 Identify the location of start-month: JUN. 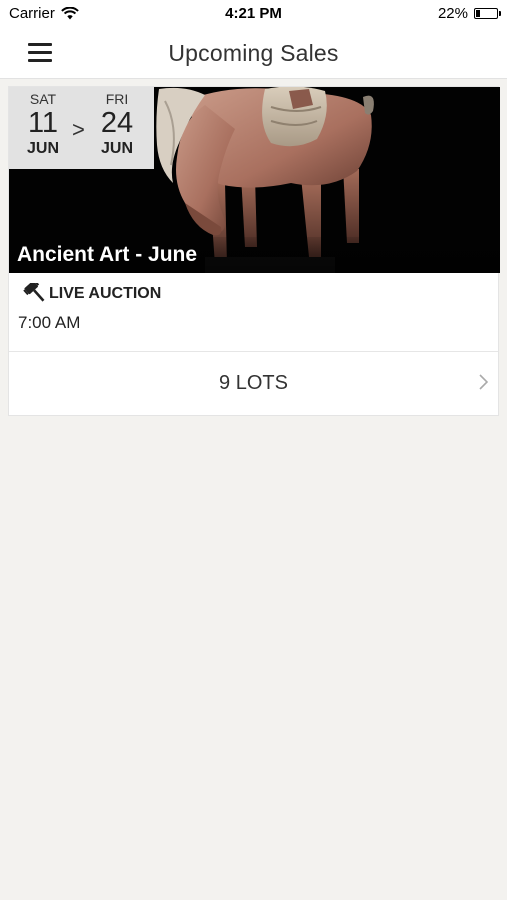
(42, 148).